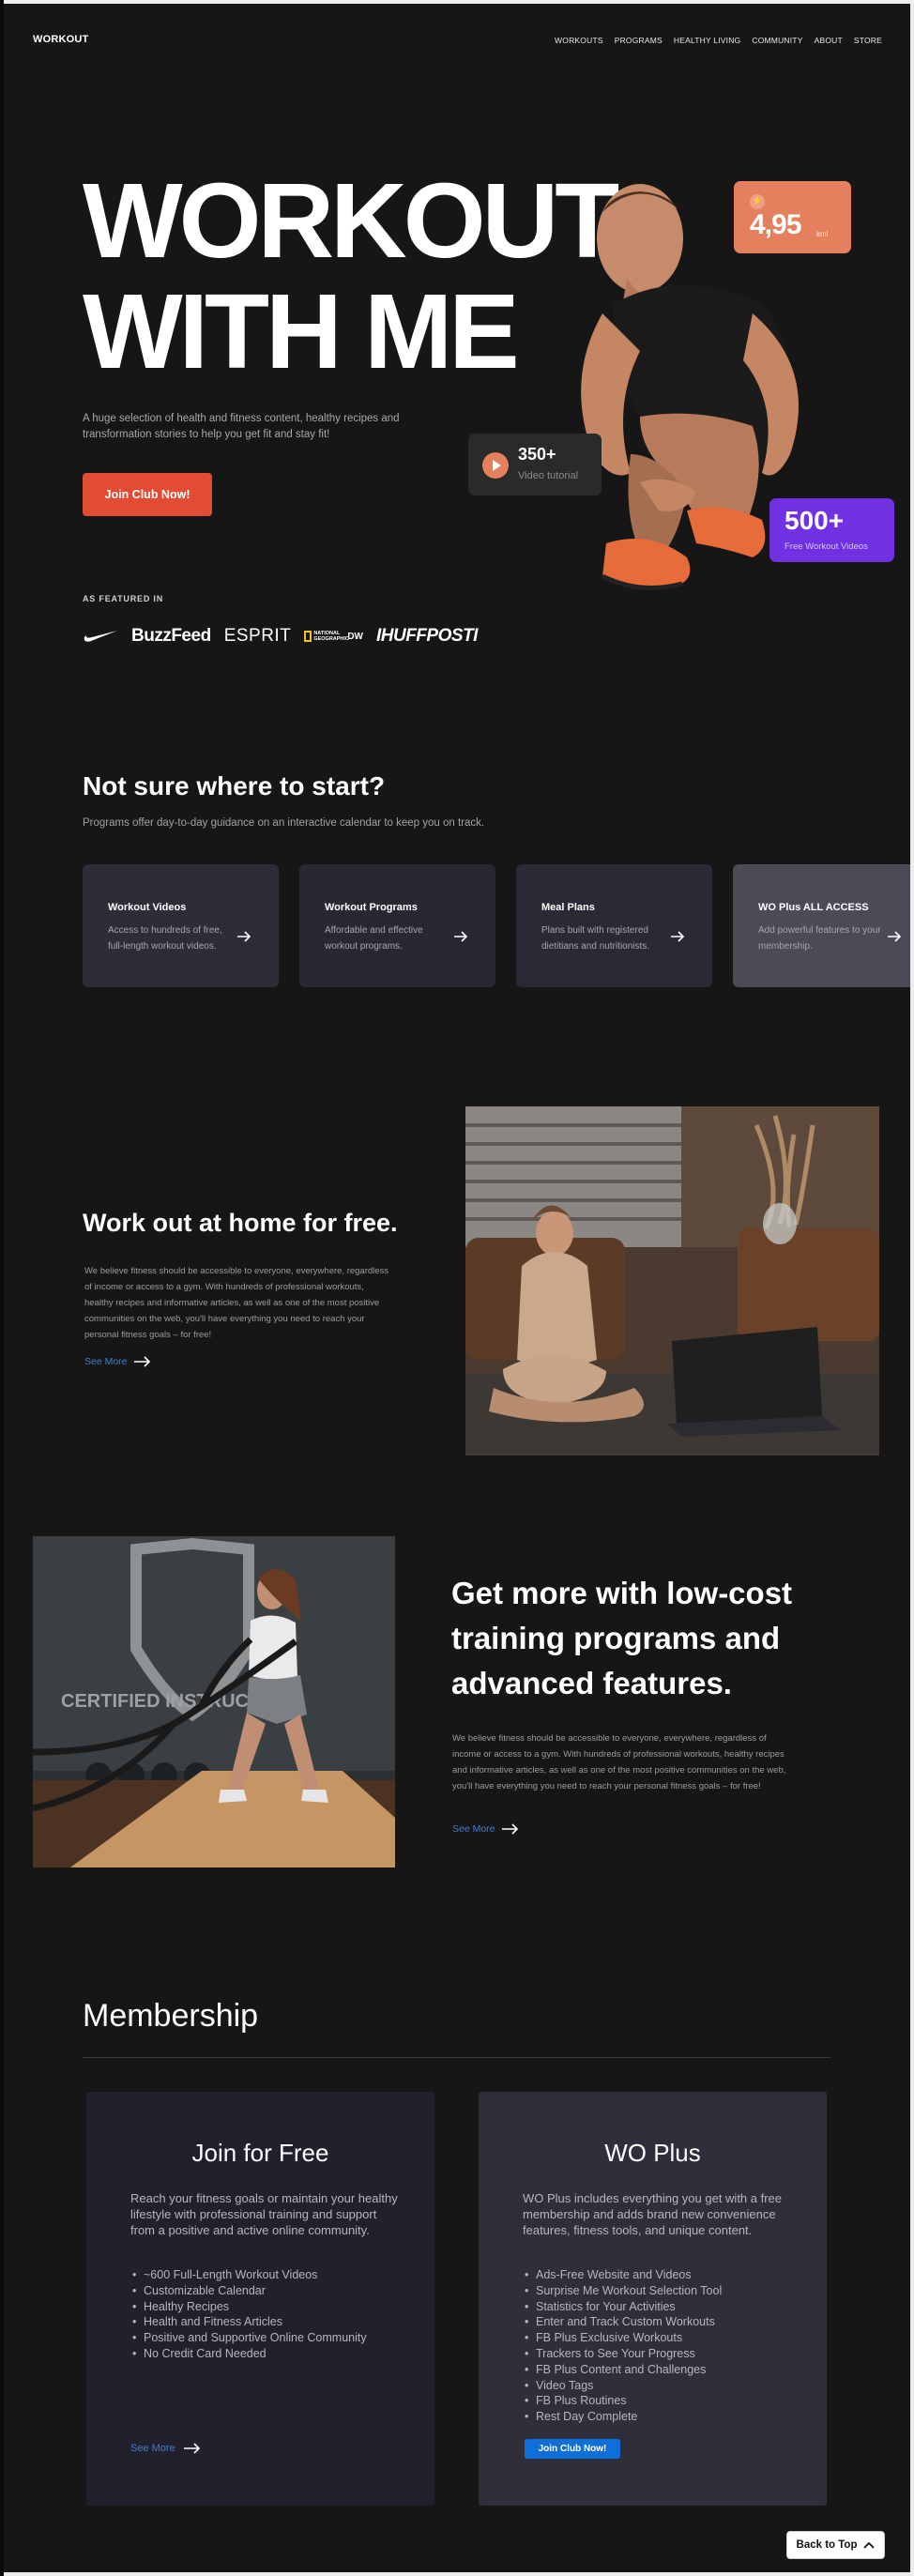 The width and height of the screenshot is (914, 2576). I want to click on start-section-title: Not sure where to start?, so click(234, 785).